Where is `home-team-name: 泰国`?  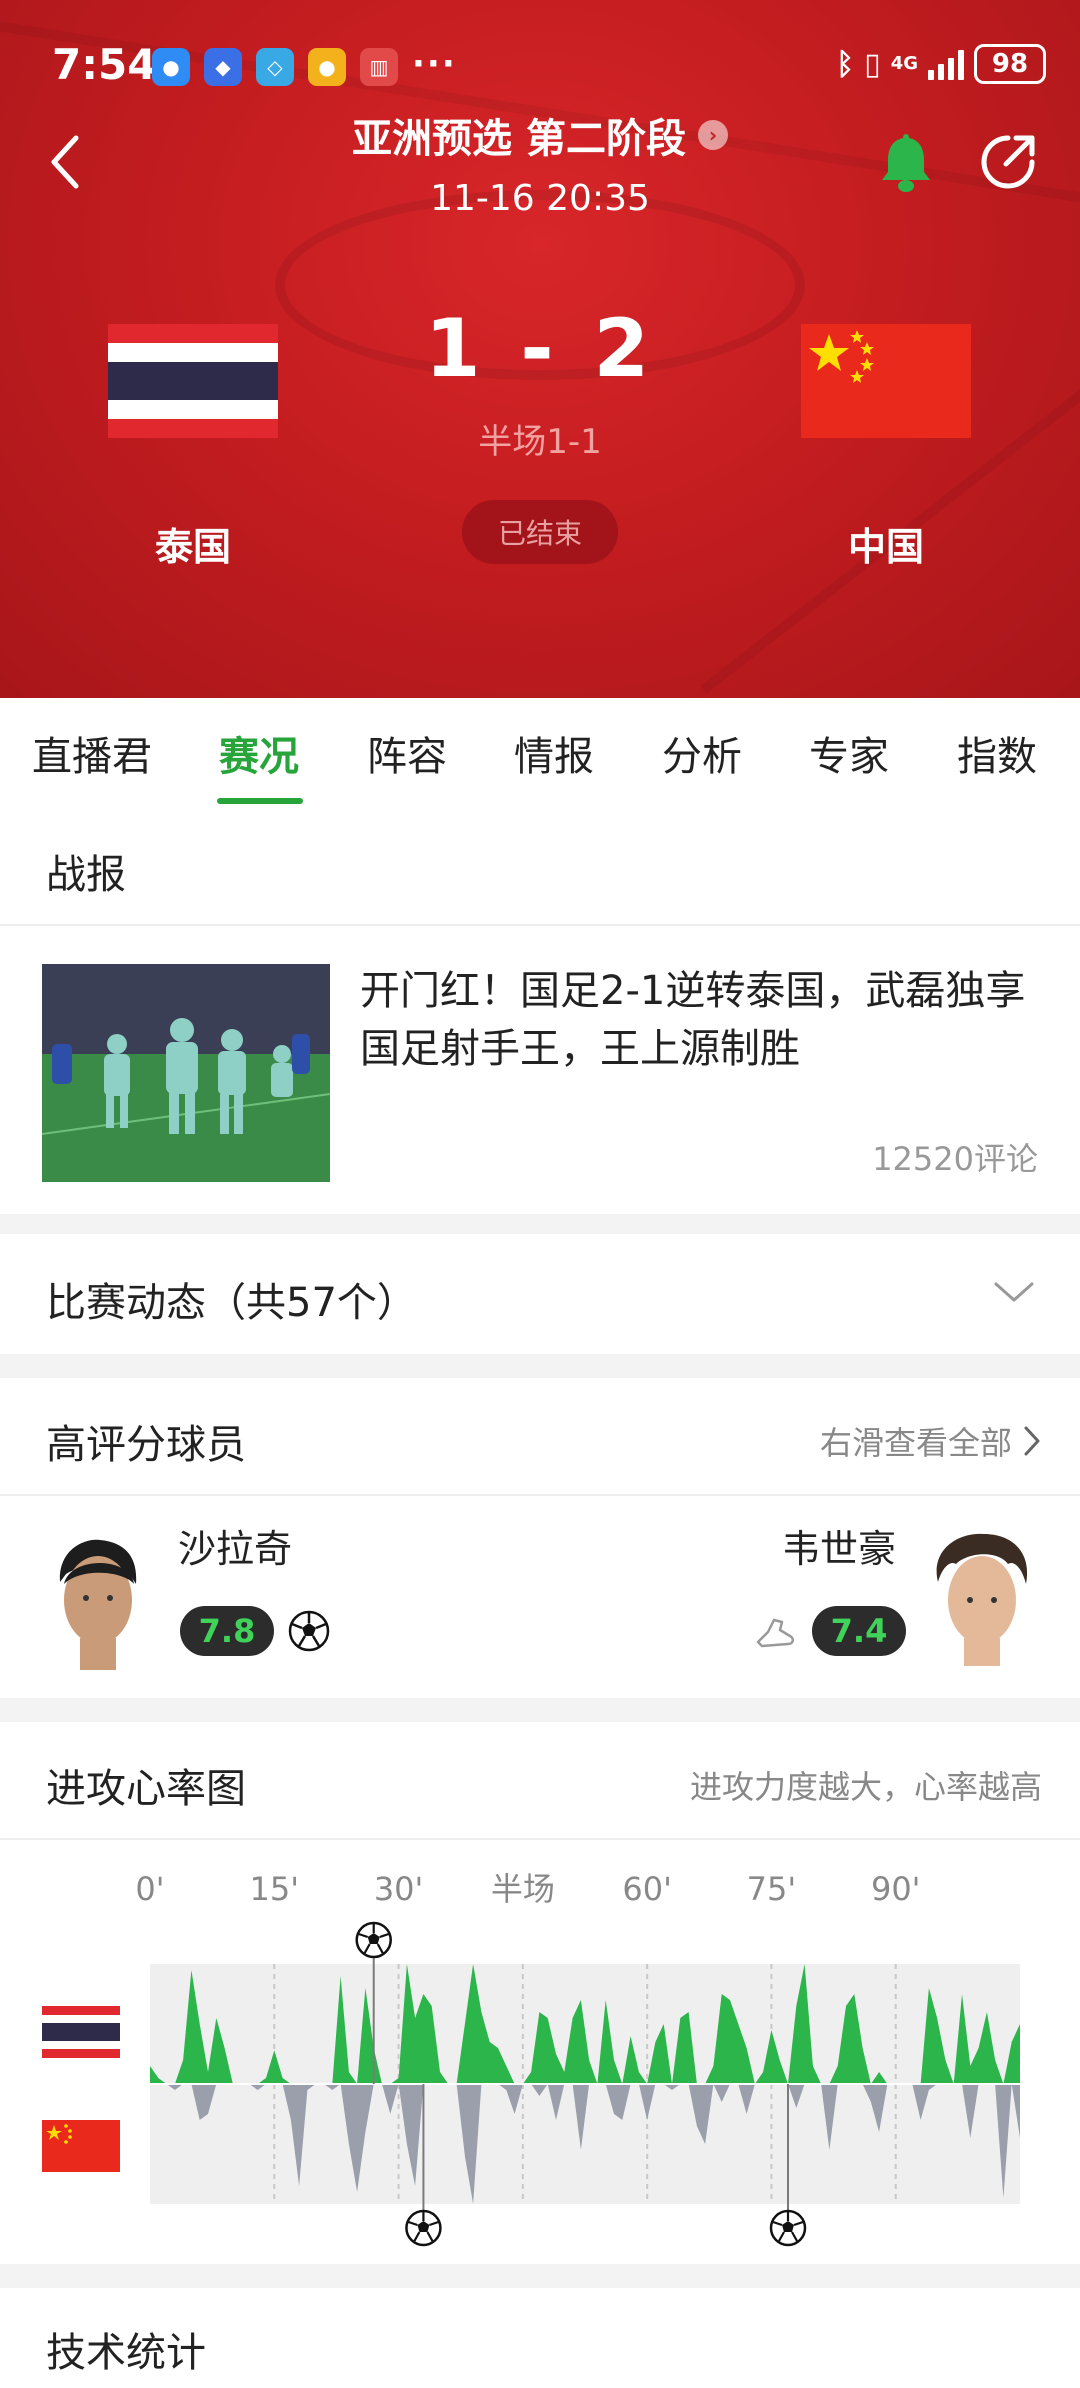 home-team-name: 泰国 is located at coordinates (193, 543).